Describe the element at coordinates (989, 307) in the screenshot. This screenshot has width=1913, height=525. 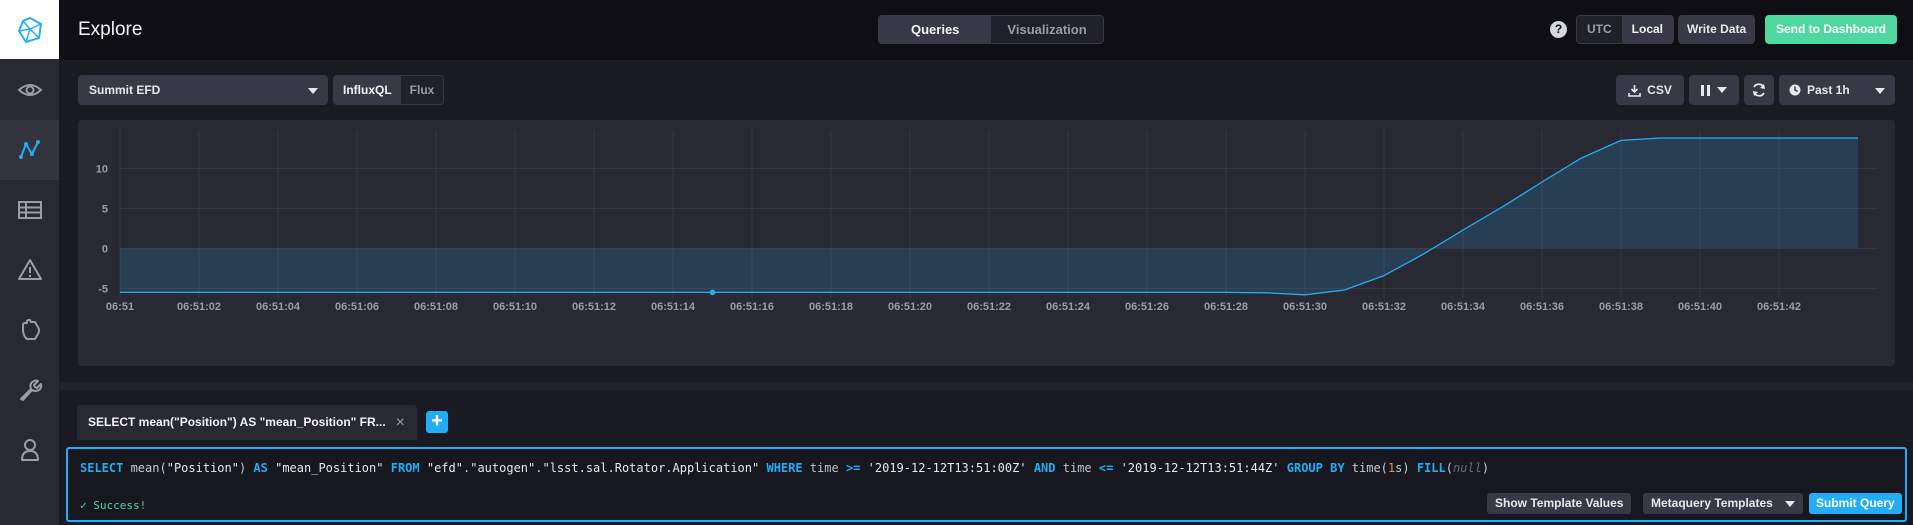
I see `x-tick-label: 06:51:22` at that location.